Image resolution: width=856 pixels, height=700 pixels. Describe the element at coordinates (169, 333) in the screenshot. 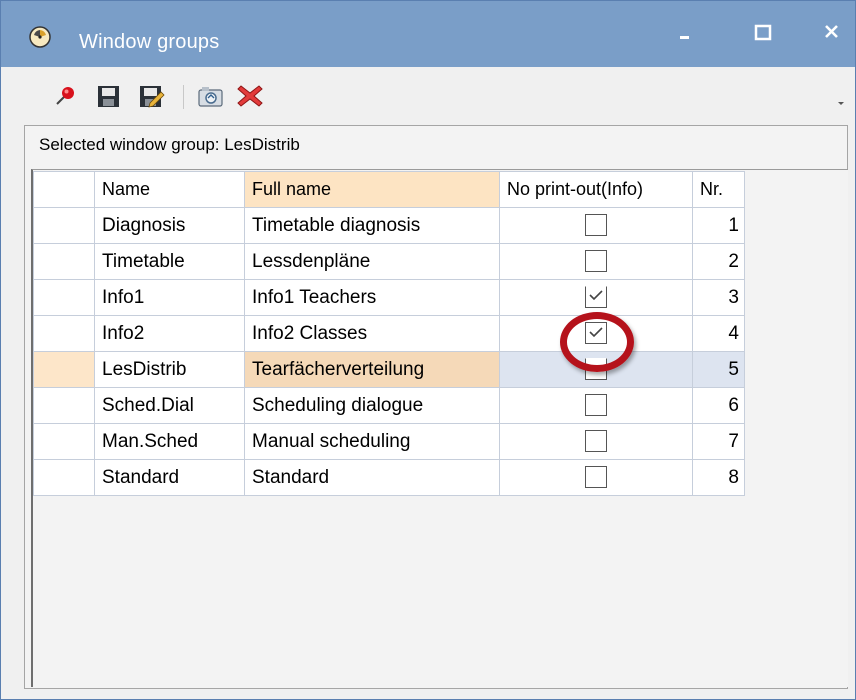

I see `cell-name: Info2` at that location.